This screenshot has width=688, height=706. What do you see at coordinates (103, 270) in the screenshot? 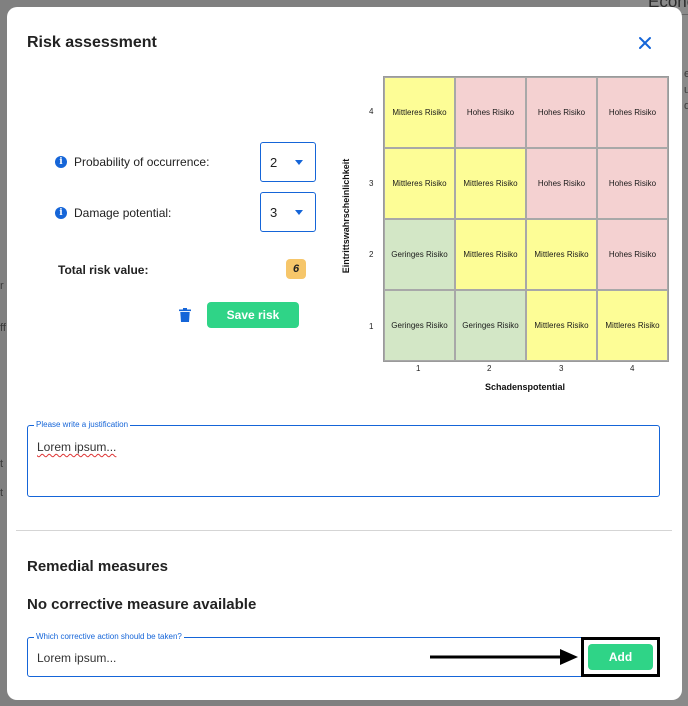
I see `total-risk-label: Total risk value:` at bounding box center [103, 270].